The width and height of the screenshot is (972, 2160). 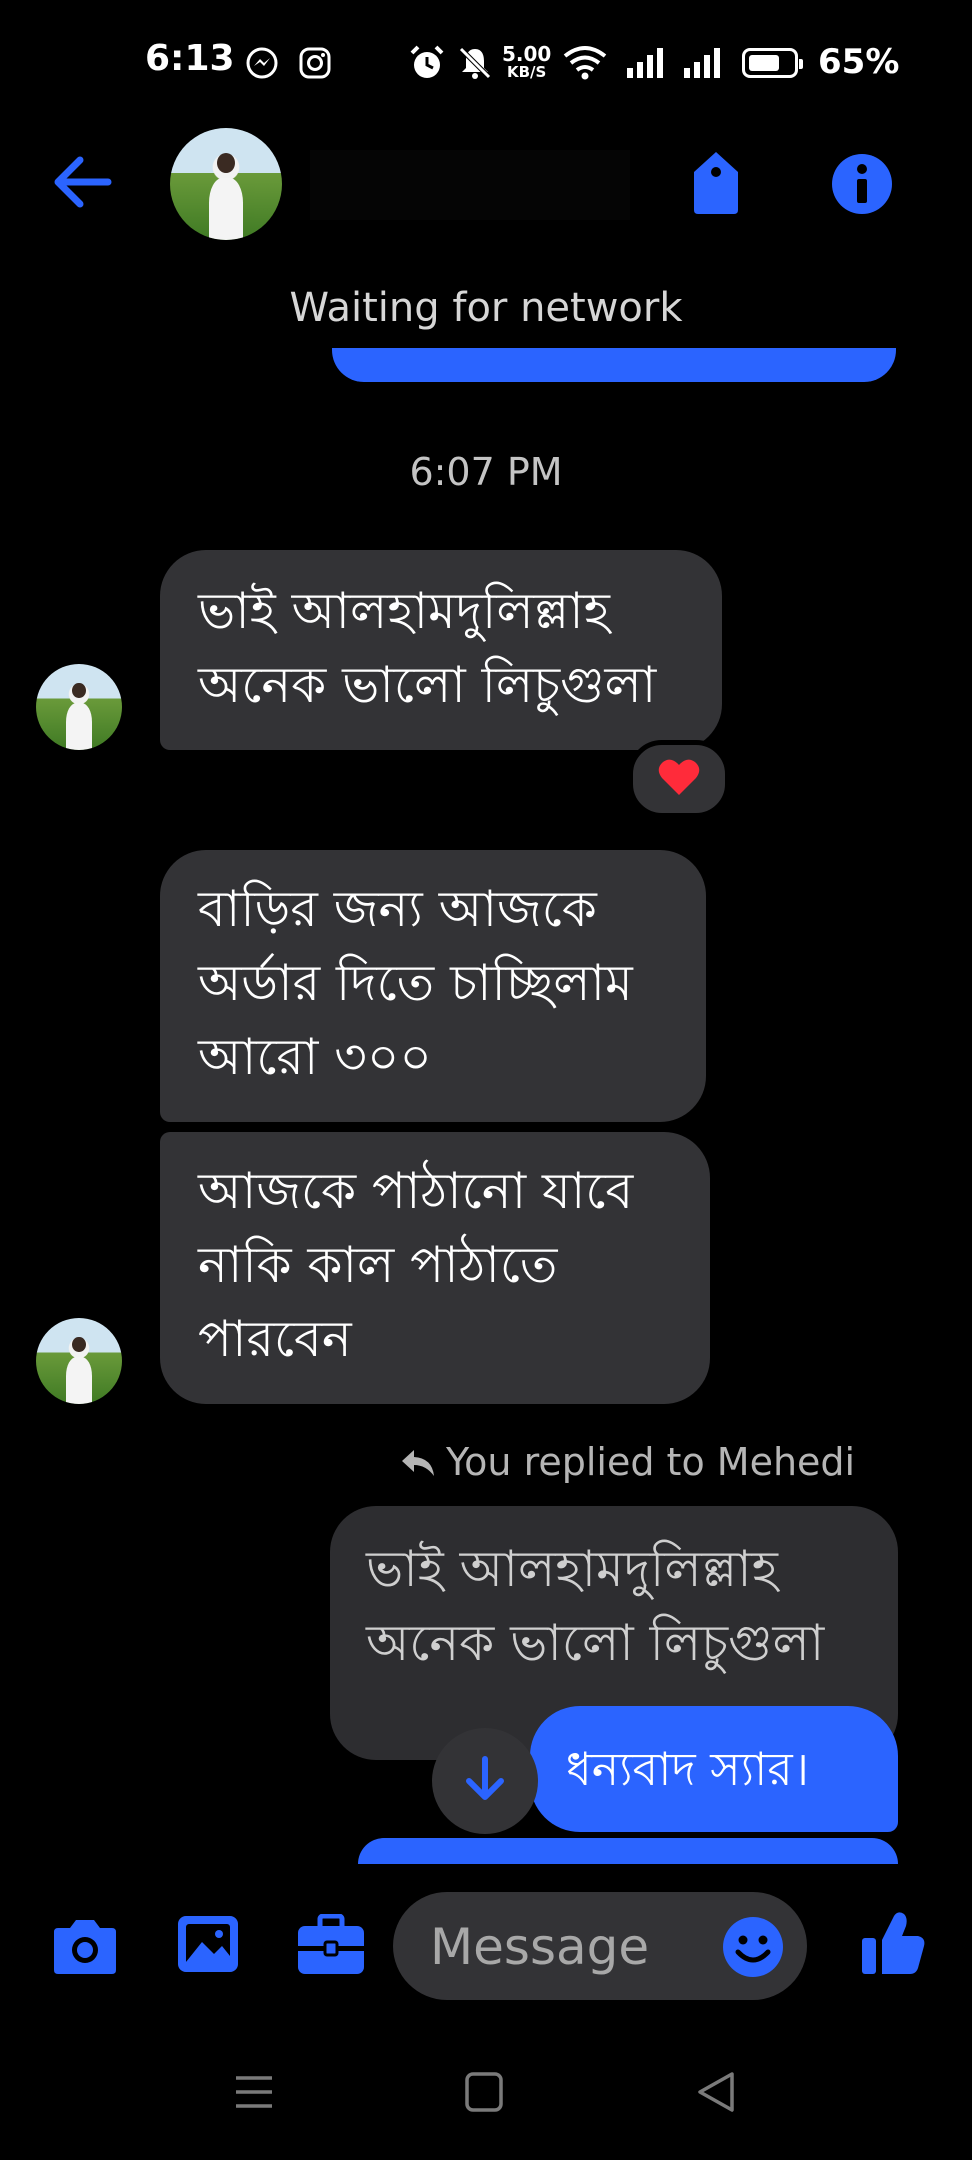 What do you see at coordinates (484, 2094) in the screenshot?
I see `home-icon` at bounding box center [484, 2094].